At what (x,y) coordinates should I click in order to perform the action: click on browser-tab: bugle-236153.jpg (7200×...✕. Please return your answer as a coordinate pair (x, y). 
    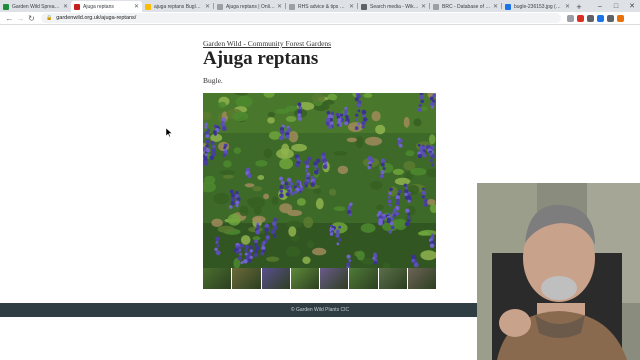
    Looking at the image, I should click on (537, 6).